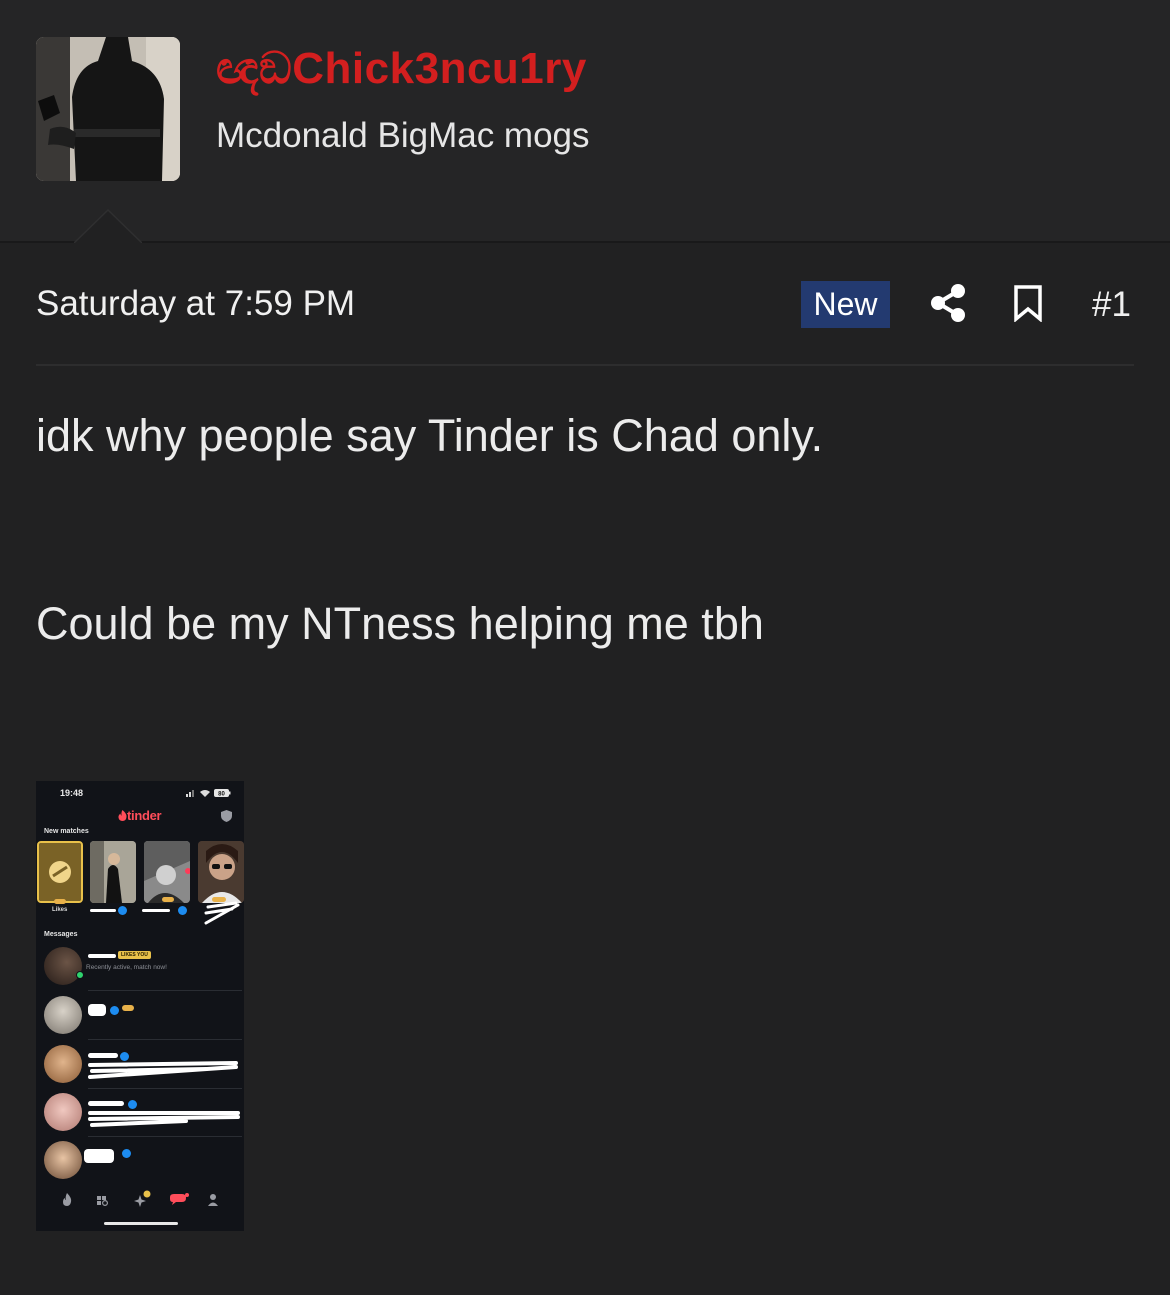 The height and width of the screenshot is (1295, 1170). I want to click on online-dot, so click(80, 975).